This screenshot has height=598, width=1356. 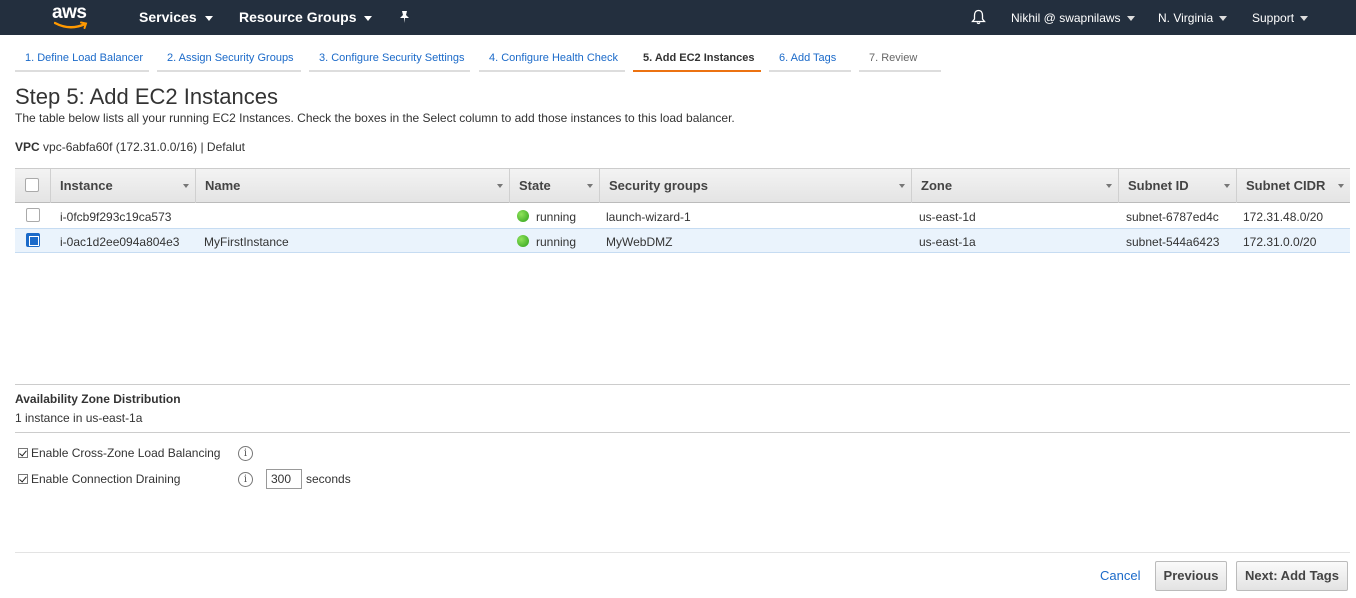 What do you see at coordinates (144, 147) in the screenshot?
I see `vpc-value: vpc-6abfa60f (172.31.0.0/16) | Defalut` at bounding box center [144, 147].